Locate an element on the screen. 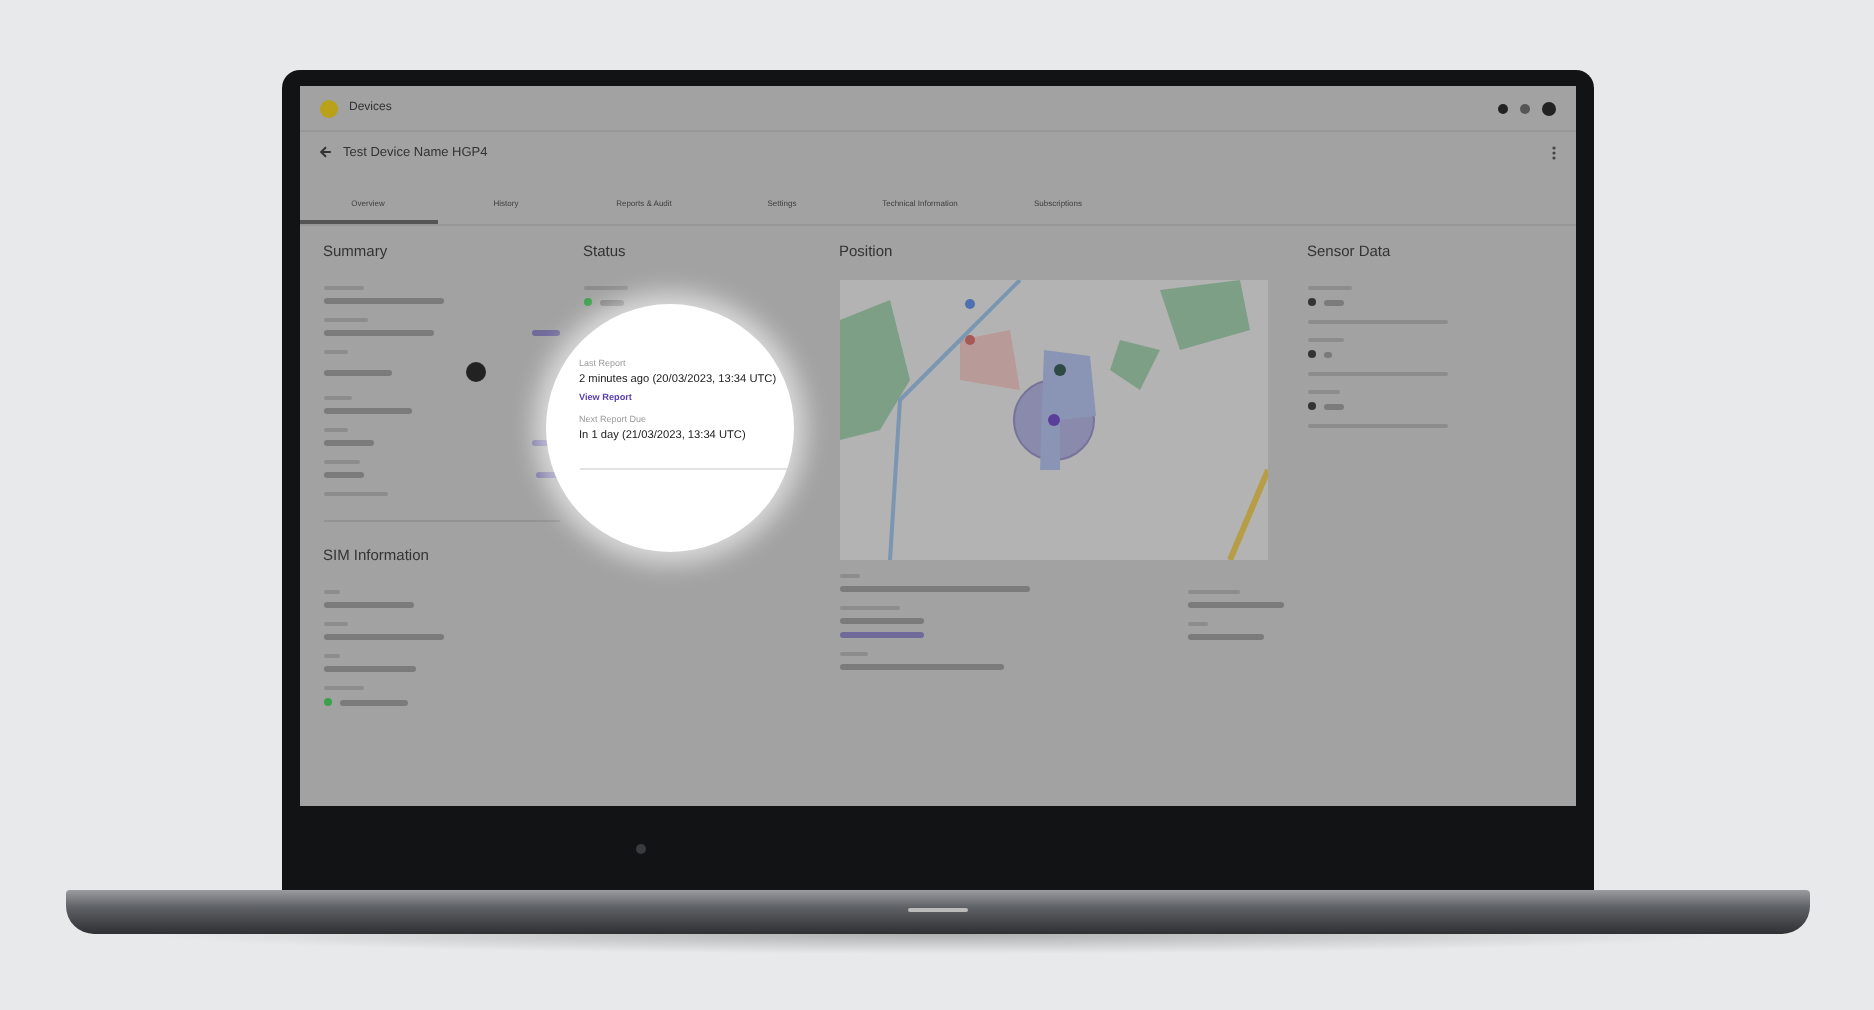 The height and width of the screenshot is (1010, 1874). device-image-icon is located at coordinates (475, 372).